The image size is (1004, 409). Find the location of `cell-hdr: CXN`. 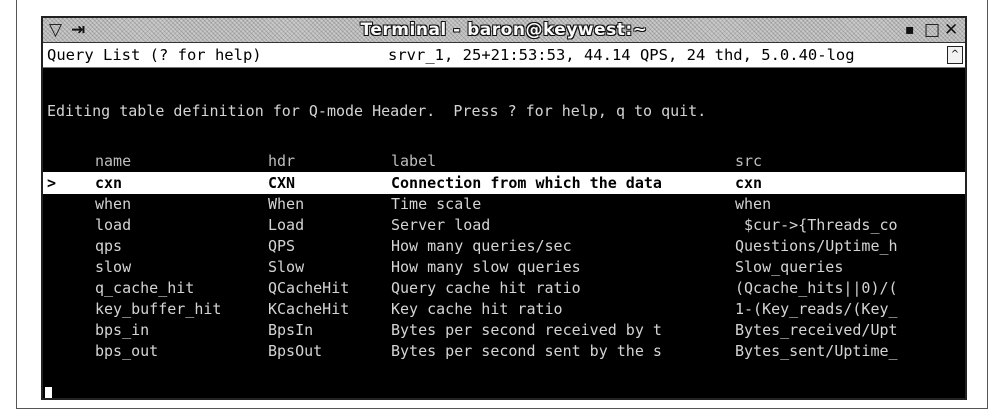

cell-hdr: CXN is located at coordinates (282, 183).